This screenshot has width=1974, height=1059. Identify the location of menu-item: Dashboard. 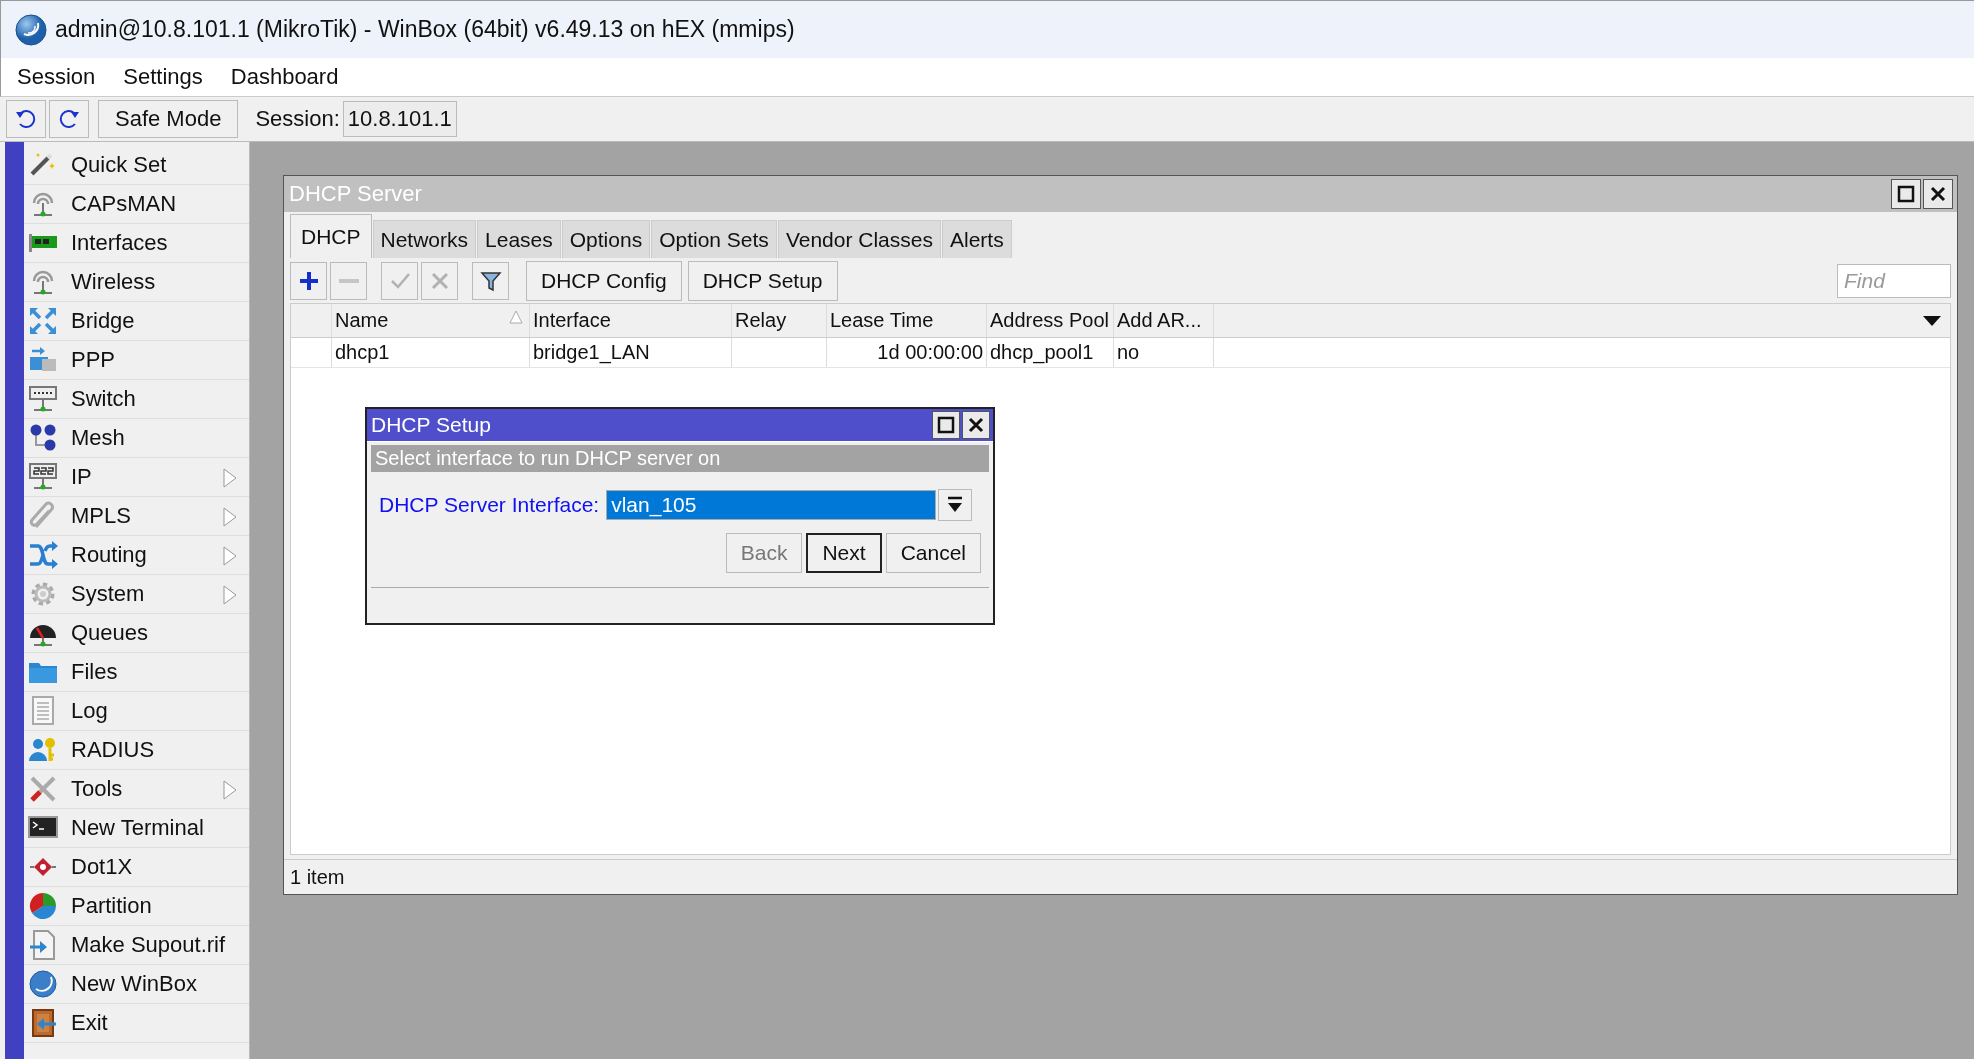
(284, 77).